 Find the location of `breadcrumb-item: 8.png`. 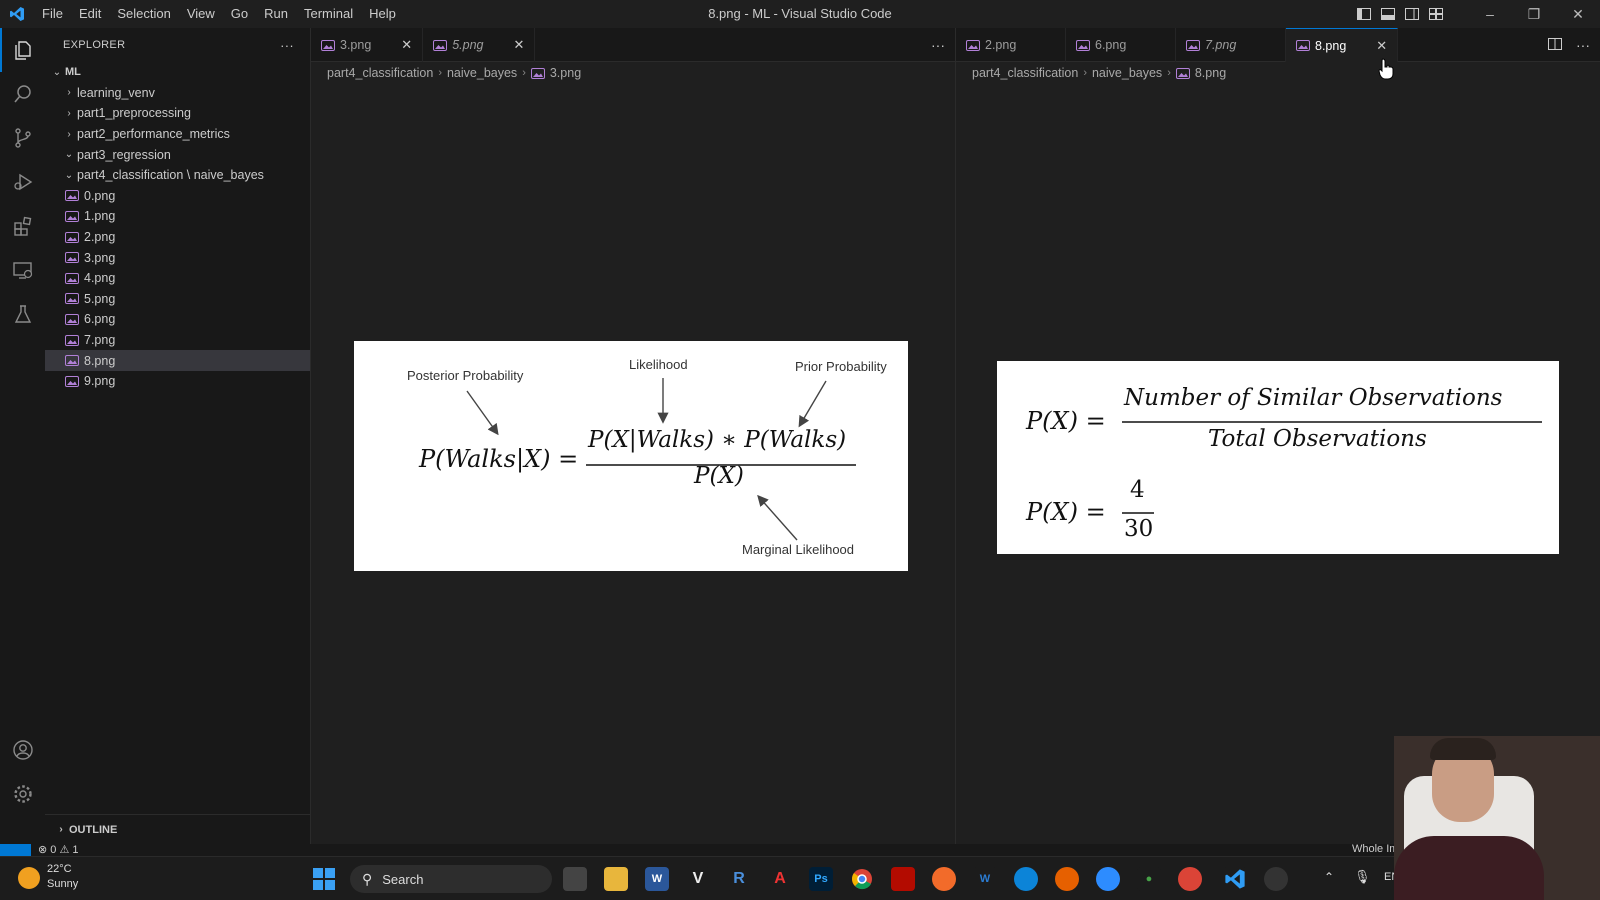

breadcrumb-item: 8.png is located at coordinates (1210, 73).